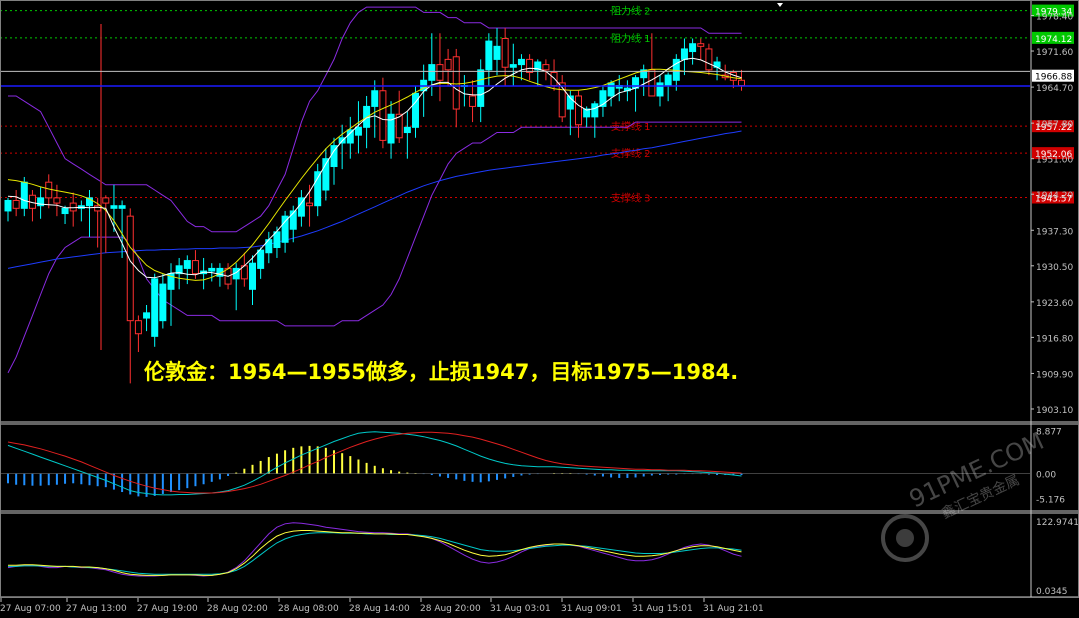 Image resolution: width=1079 pixels, height=618 pixels. I want to click on level-tag-text: 1974.12, so click(1053, 40).